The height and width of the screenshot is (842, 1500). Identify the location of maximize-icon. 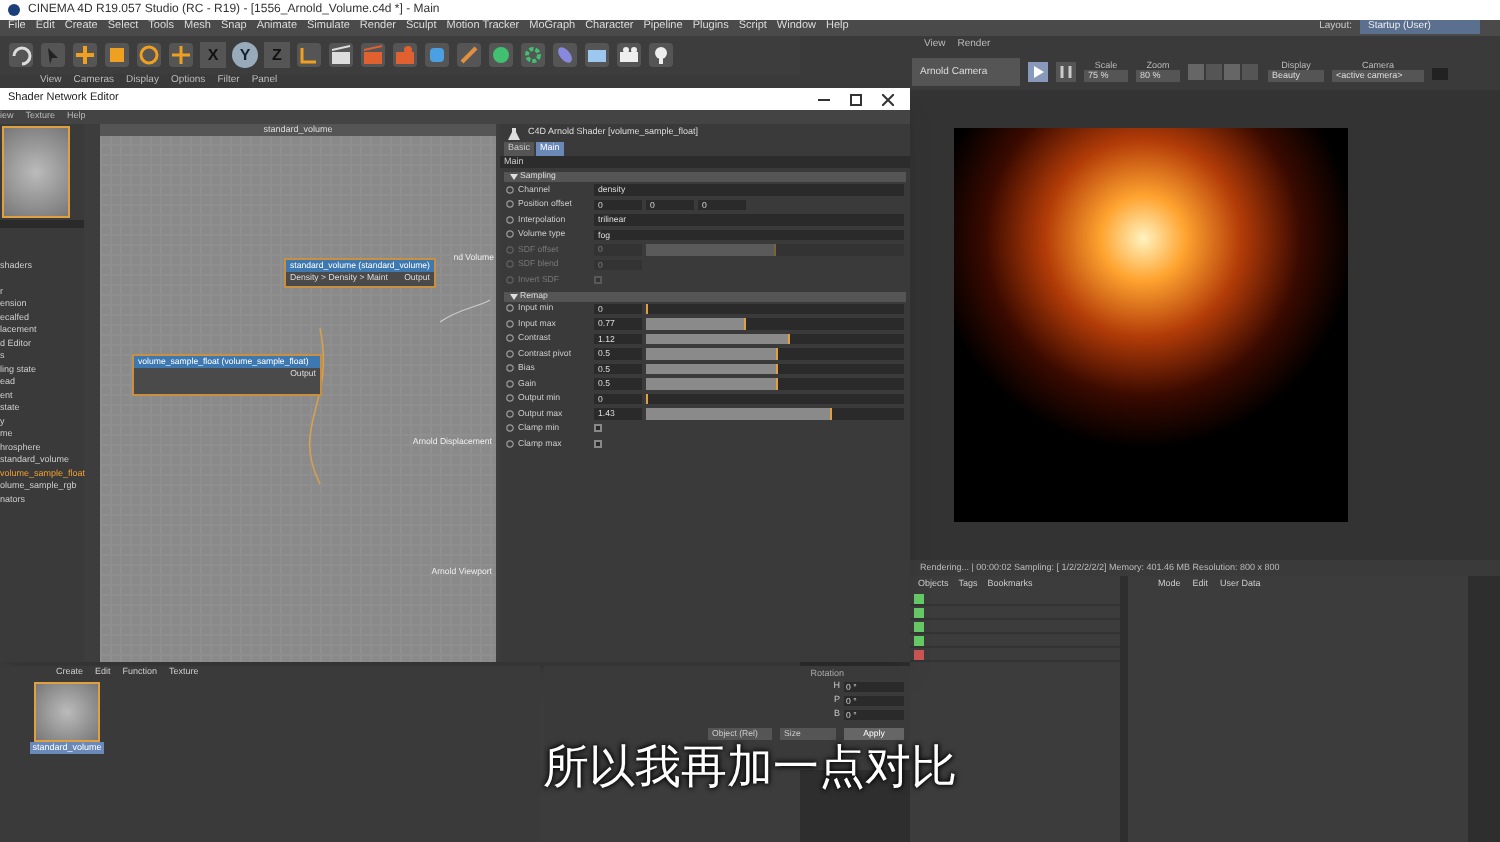
(856, 99).